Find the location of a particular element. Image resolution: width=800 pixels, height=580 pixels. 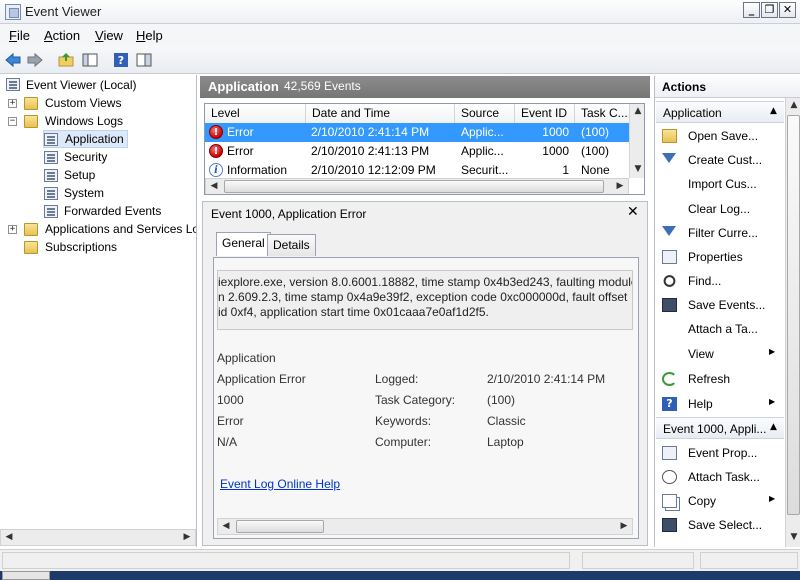

event-log-online-help-link: Event Log Online Help is located at coordinates (280, 484).